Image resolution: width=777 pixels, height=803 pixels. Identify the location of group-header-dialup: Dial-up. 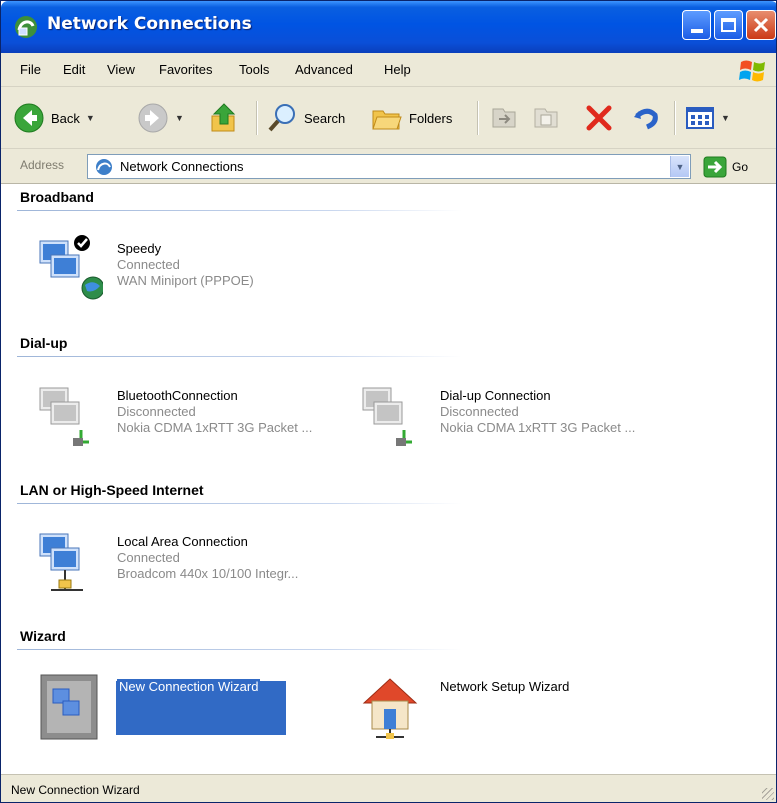
(44, 343).